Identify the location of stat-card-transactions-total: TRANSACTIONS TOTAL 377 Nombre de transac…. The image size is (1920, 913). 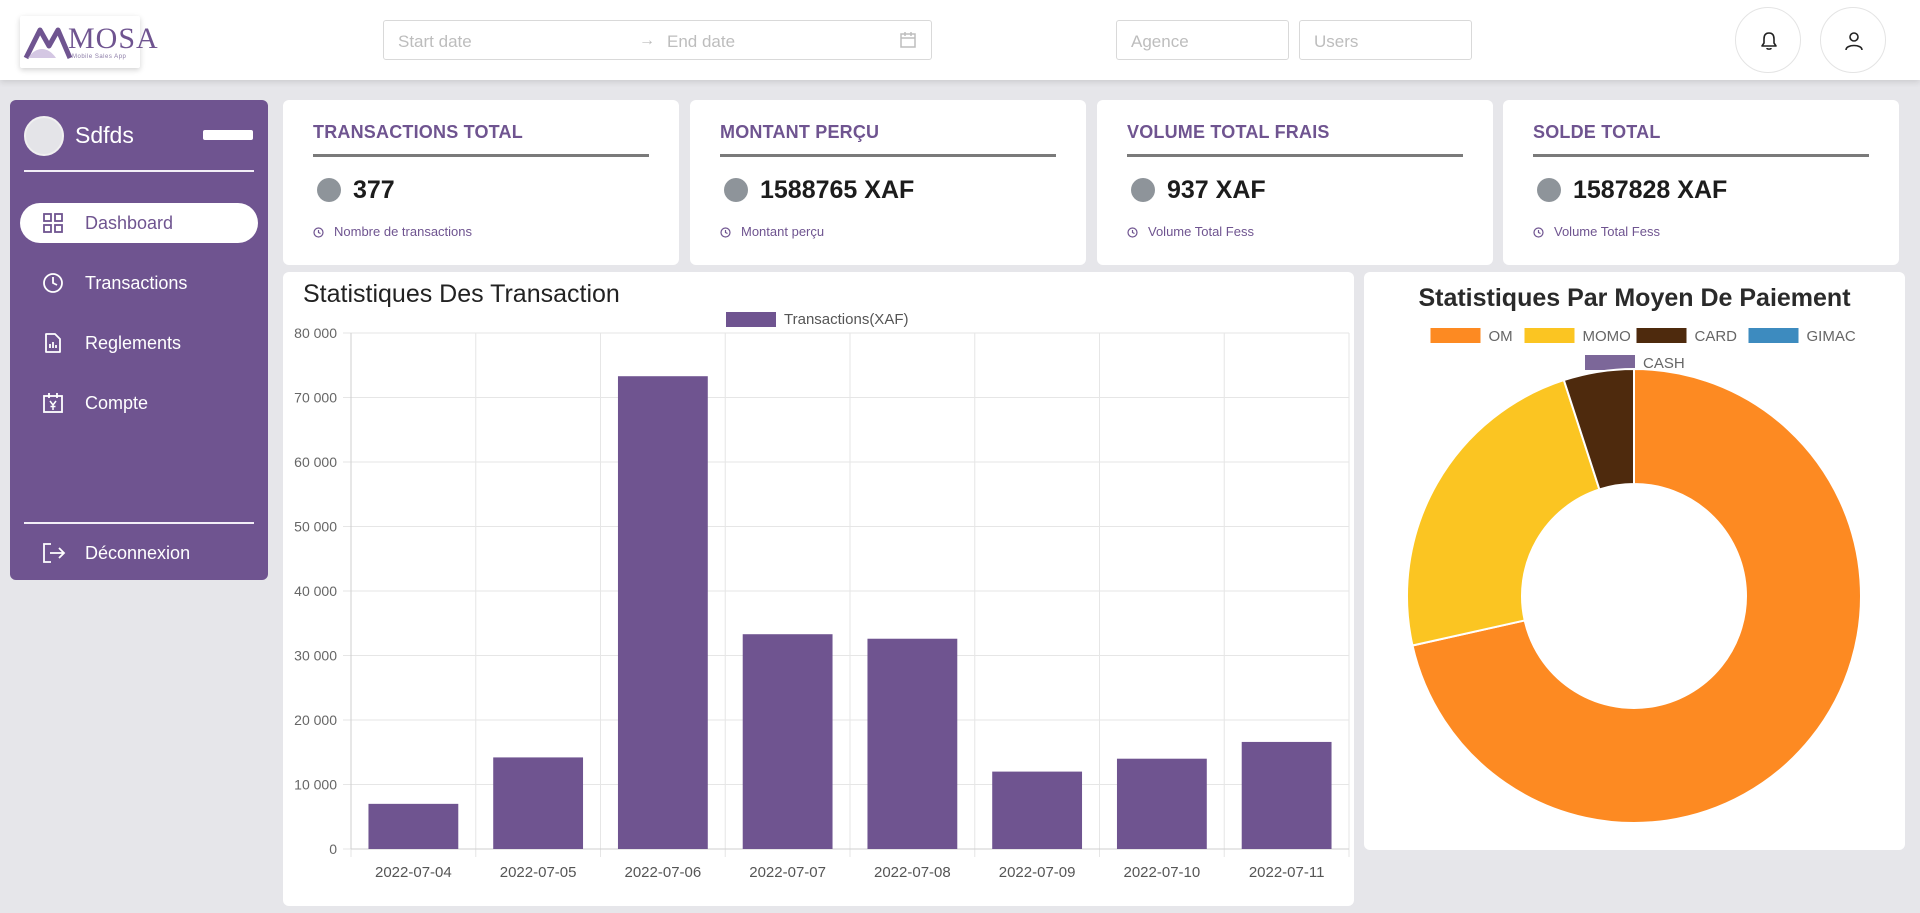
(481, 182).